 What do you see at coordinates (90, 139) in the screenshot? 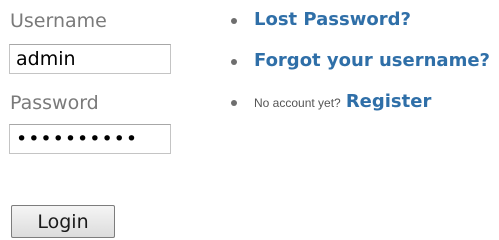
I see `password-input` at bounding box center [90, 139].